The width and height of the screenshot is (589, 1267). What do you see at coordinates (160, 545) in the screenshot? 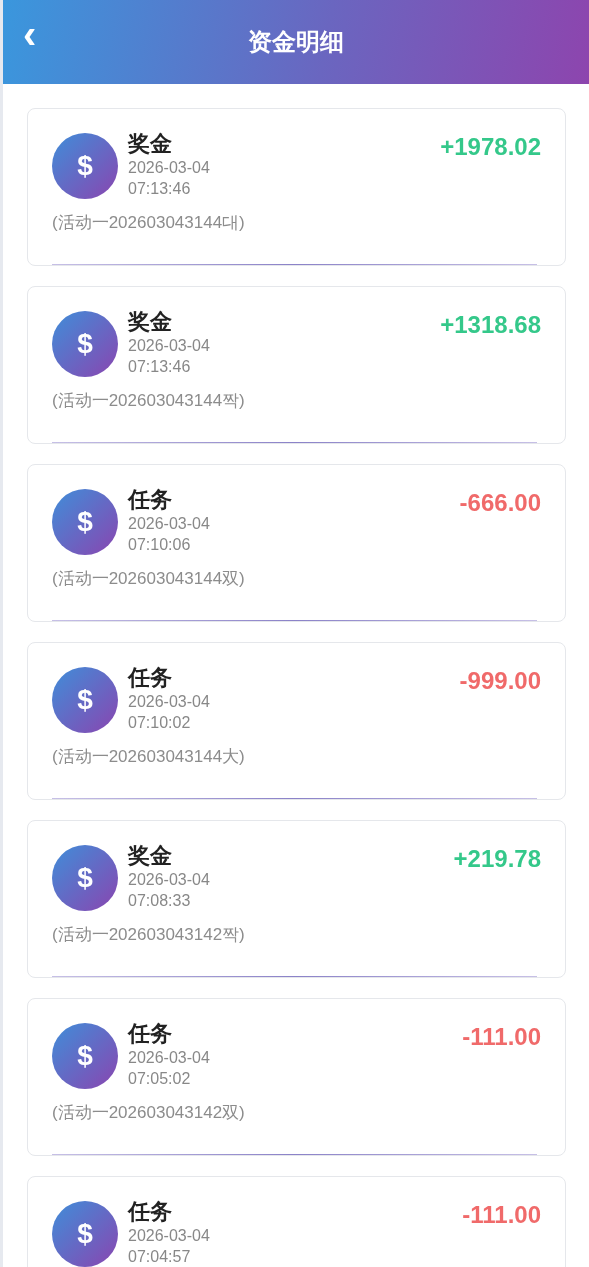
I see `record-time: 07:10:06` at bounding box center [160, 545].